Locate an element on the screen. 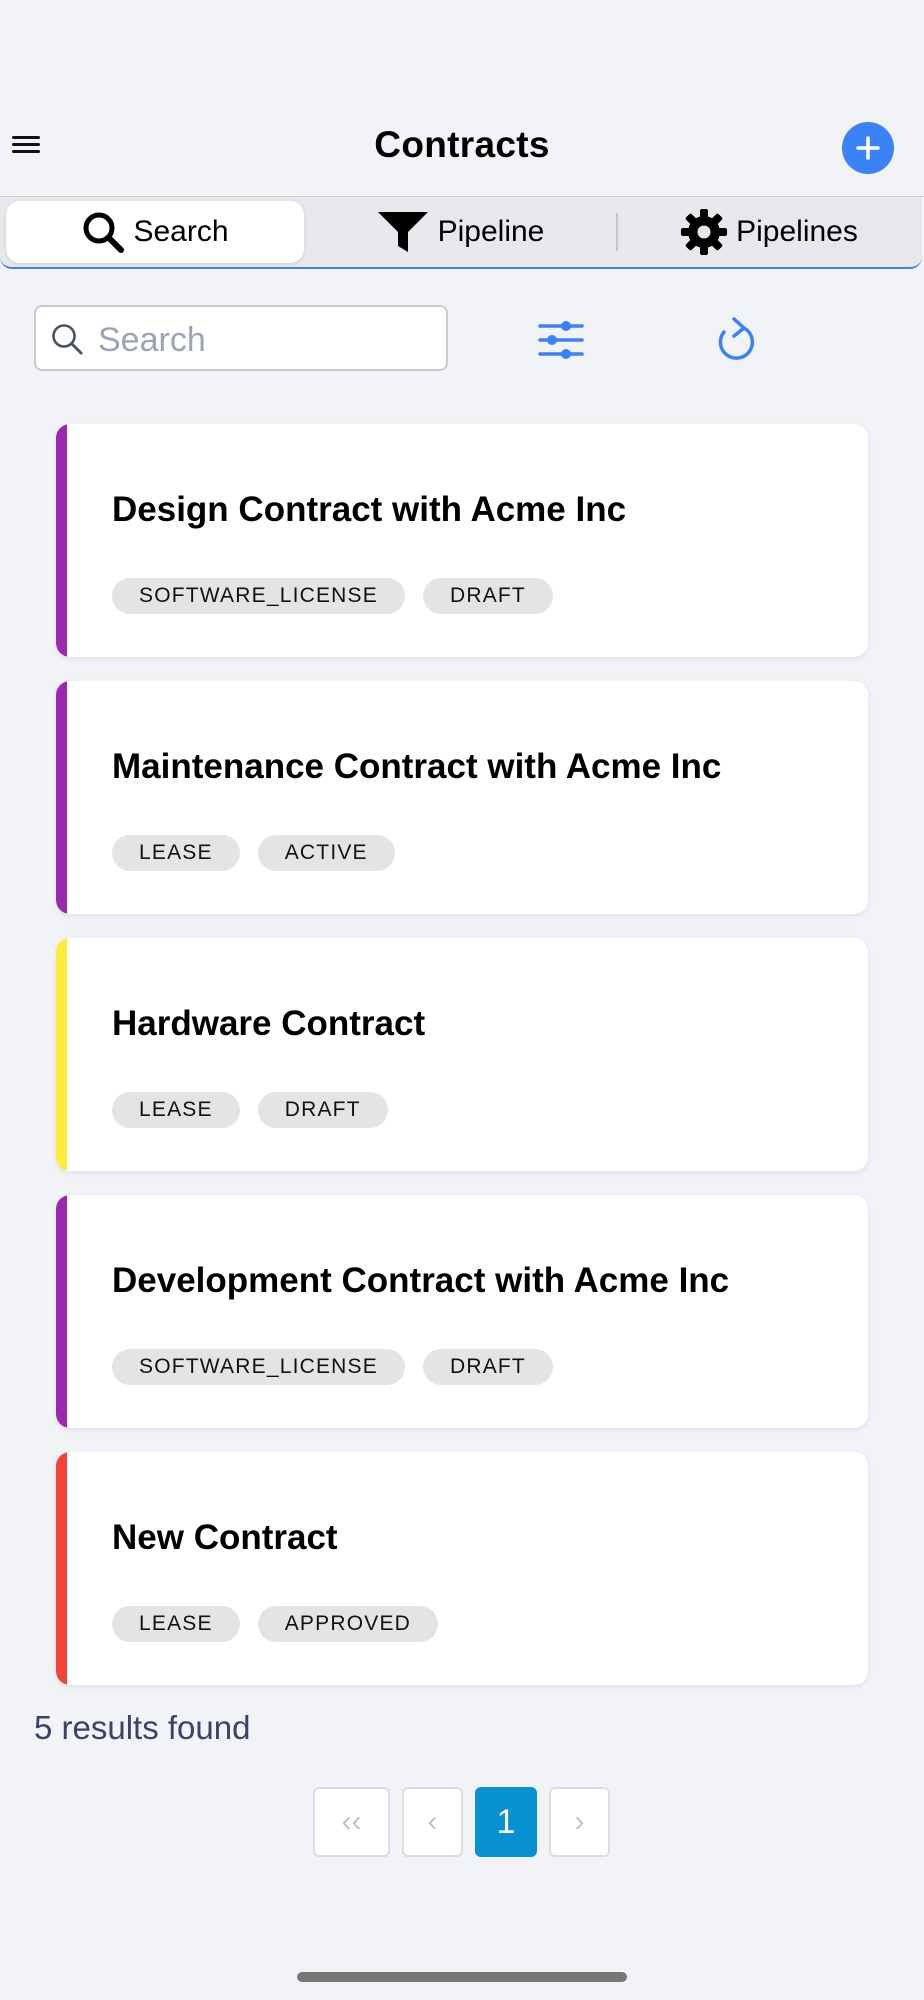 The width and height of the screenshot is (924, 2000). contract-title: Development Contract with Acme Inc is located at coordinates (421, 1280).